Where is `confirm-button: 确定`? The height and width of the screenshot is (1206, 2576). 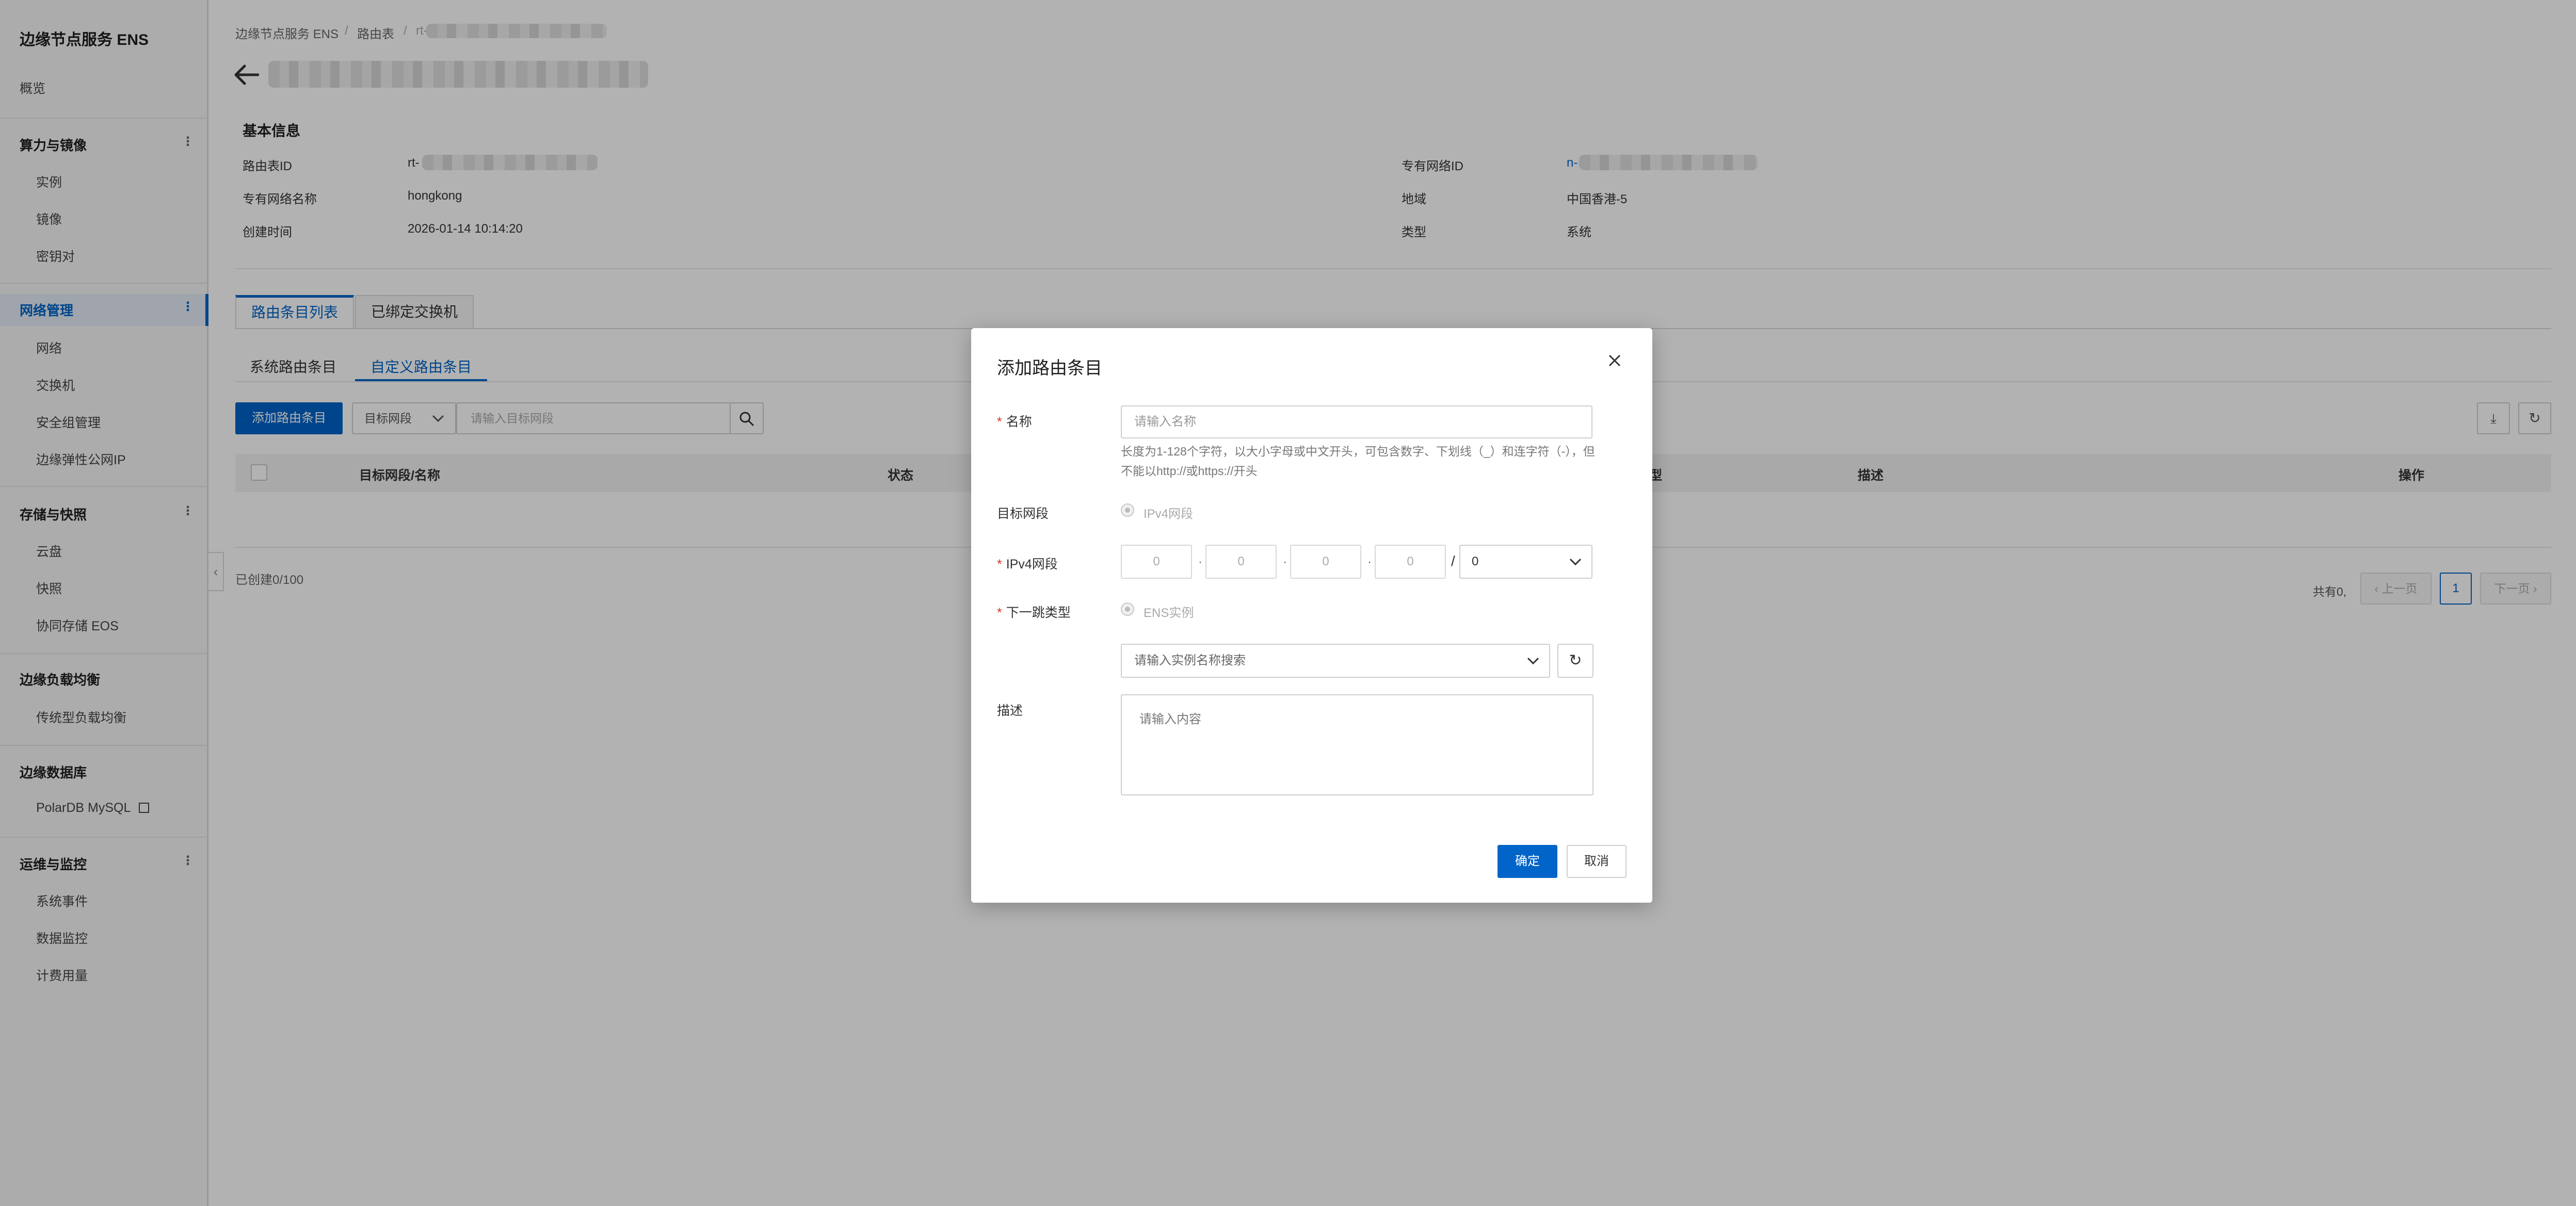
confirm-button: 确定 is located at coordinates (1528, 861).